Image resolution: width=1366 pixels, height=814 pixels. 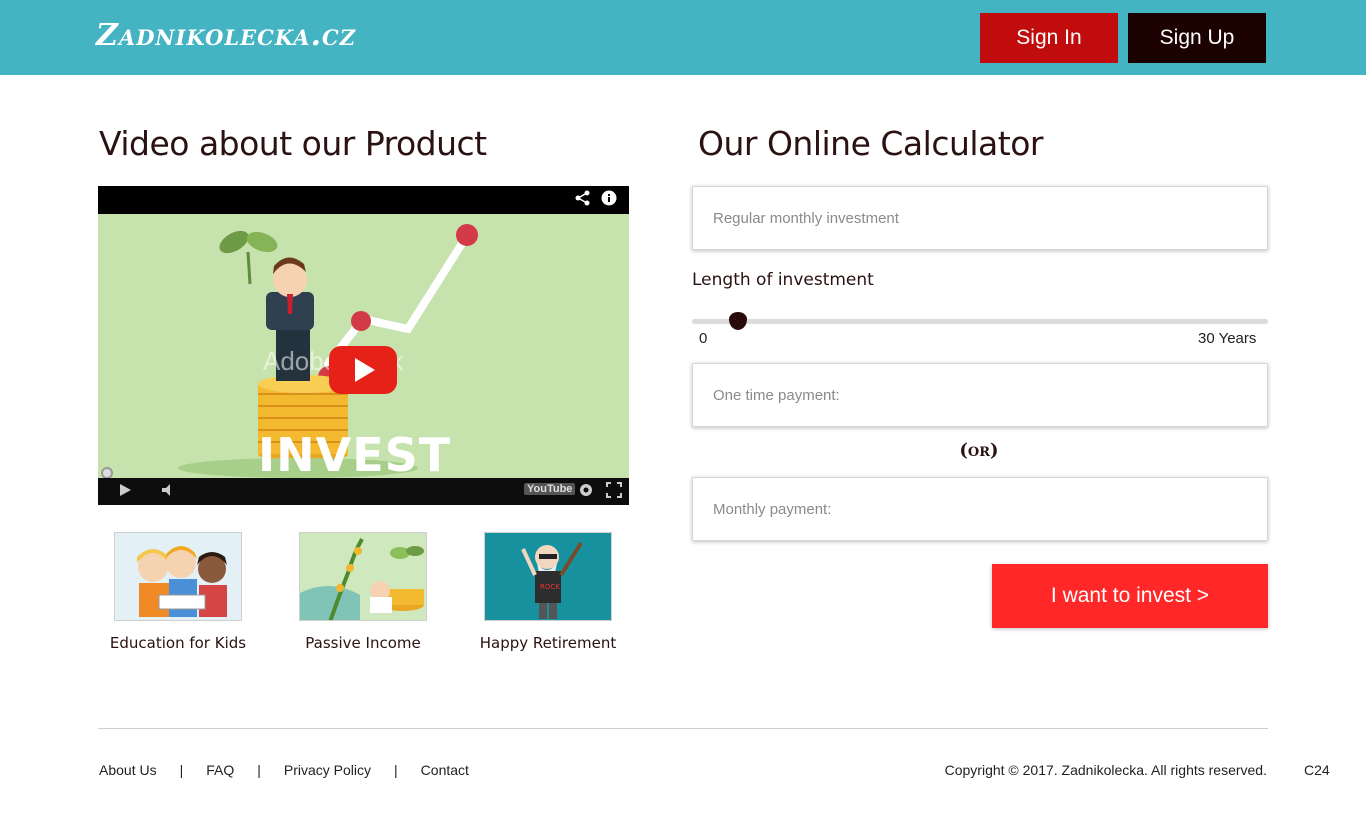 What do you see at coordinates (783, 280) in the screenshot?
I see `investment-length-label: Length of investment` at bounding box center [783, 280].